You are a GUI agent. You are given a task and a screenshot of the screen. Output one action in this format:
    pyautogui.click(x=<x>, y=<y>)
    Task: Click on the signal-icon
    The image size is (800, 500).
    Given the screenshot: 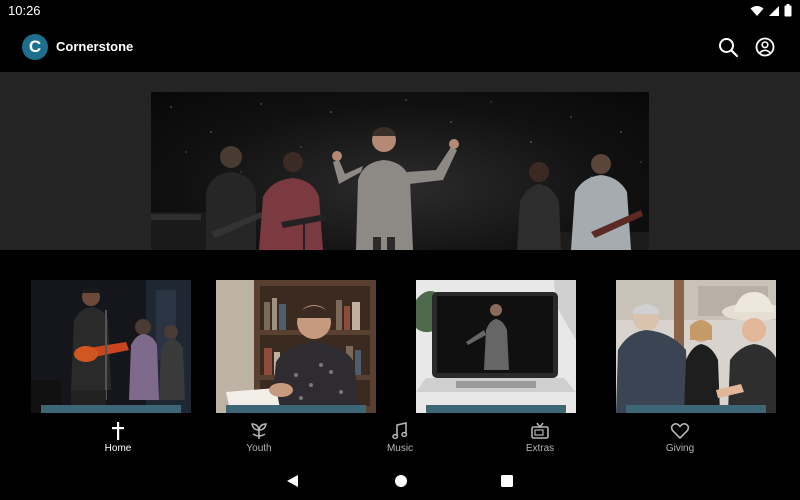 What is the action you would take?
    pyautogui.click(x=774, y=10)
    